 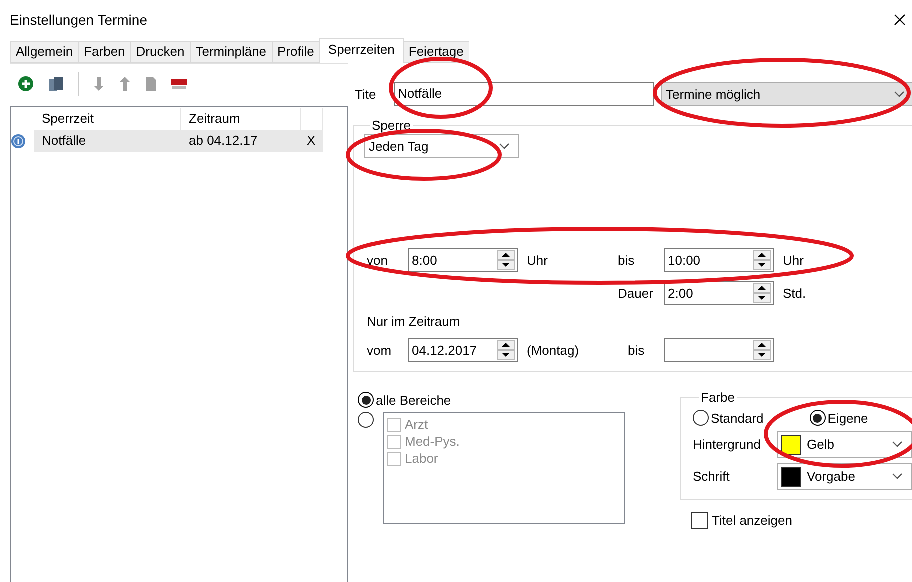 I want to click on repeat-dropdown: Jeden Tag, so click(x=441, y=146).